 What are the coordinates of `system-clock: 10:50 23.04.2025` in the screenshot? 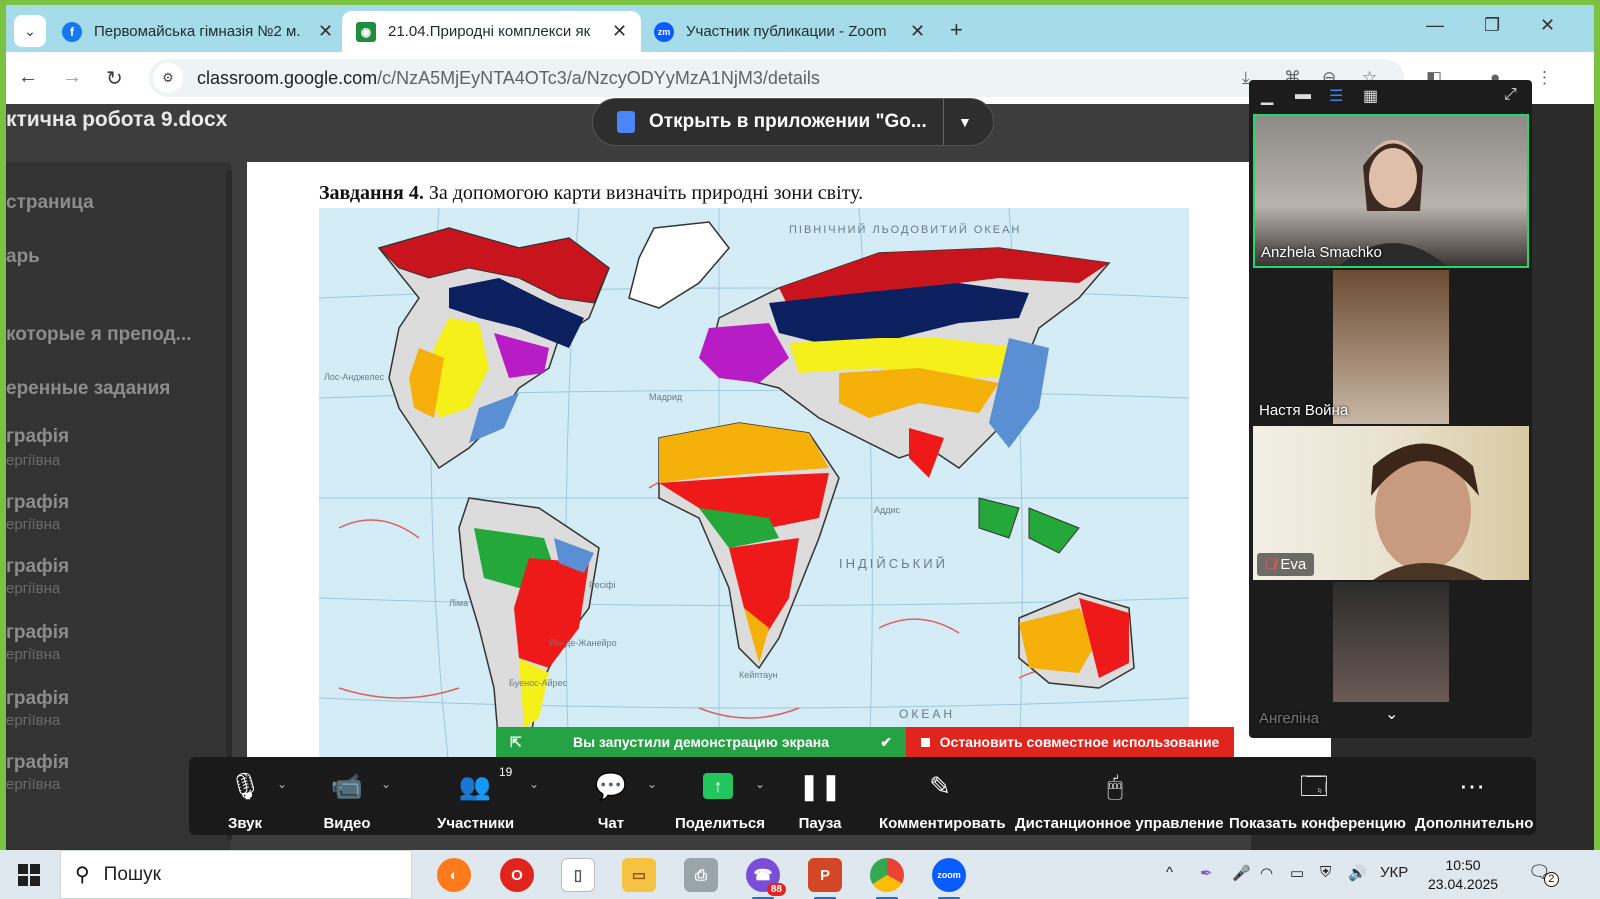 It's located at (1463, 875).